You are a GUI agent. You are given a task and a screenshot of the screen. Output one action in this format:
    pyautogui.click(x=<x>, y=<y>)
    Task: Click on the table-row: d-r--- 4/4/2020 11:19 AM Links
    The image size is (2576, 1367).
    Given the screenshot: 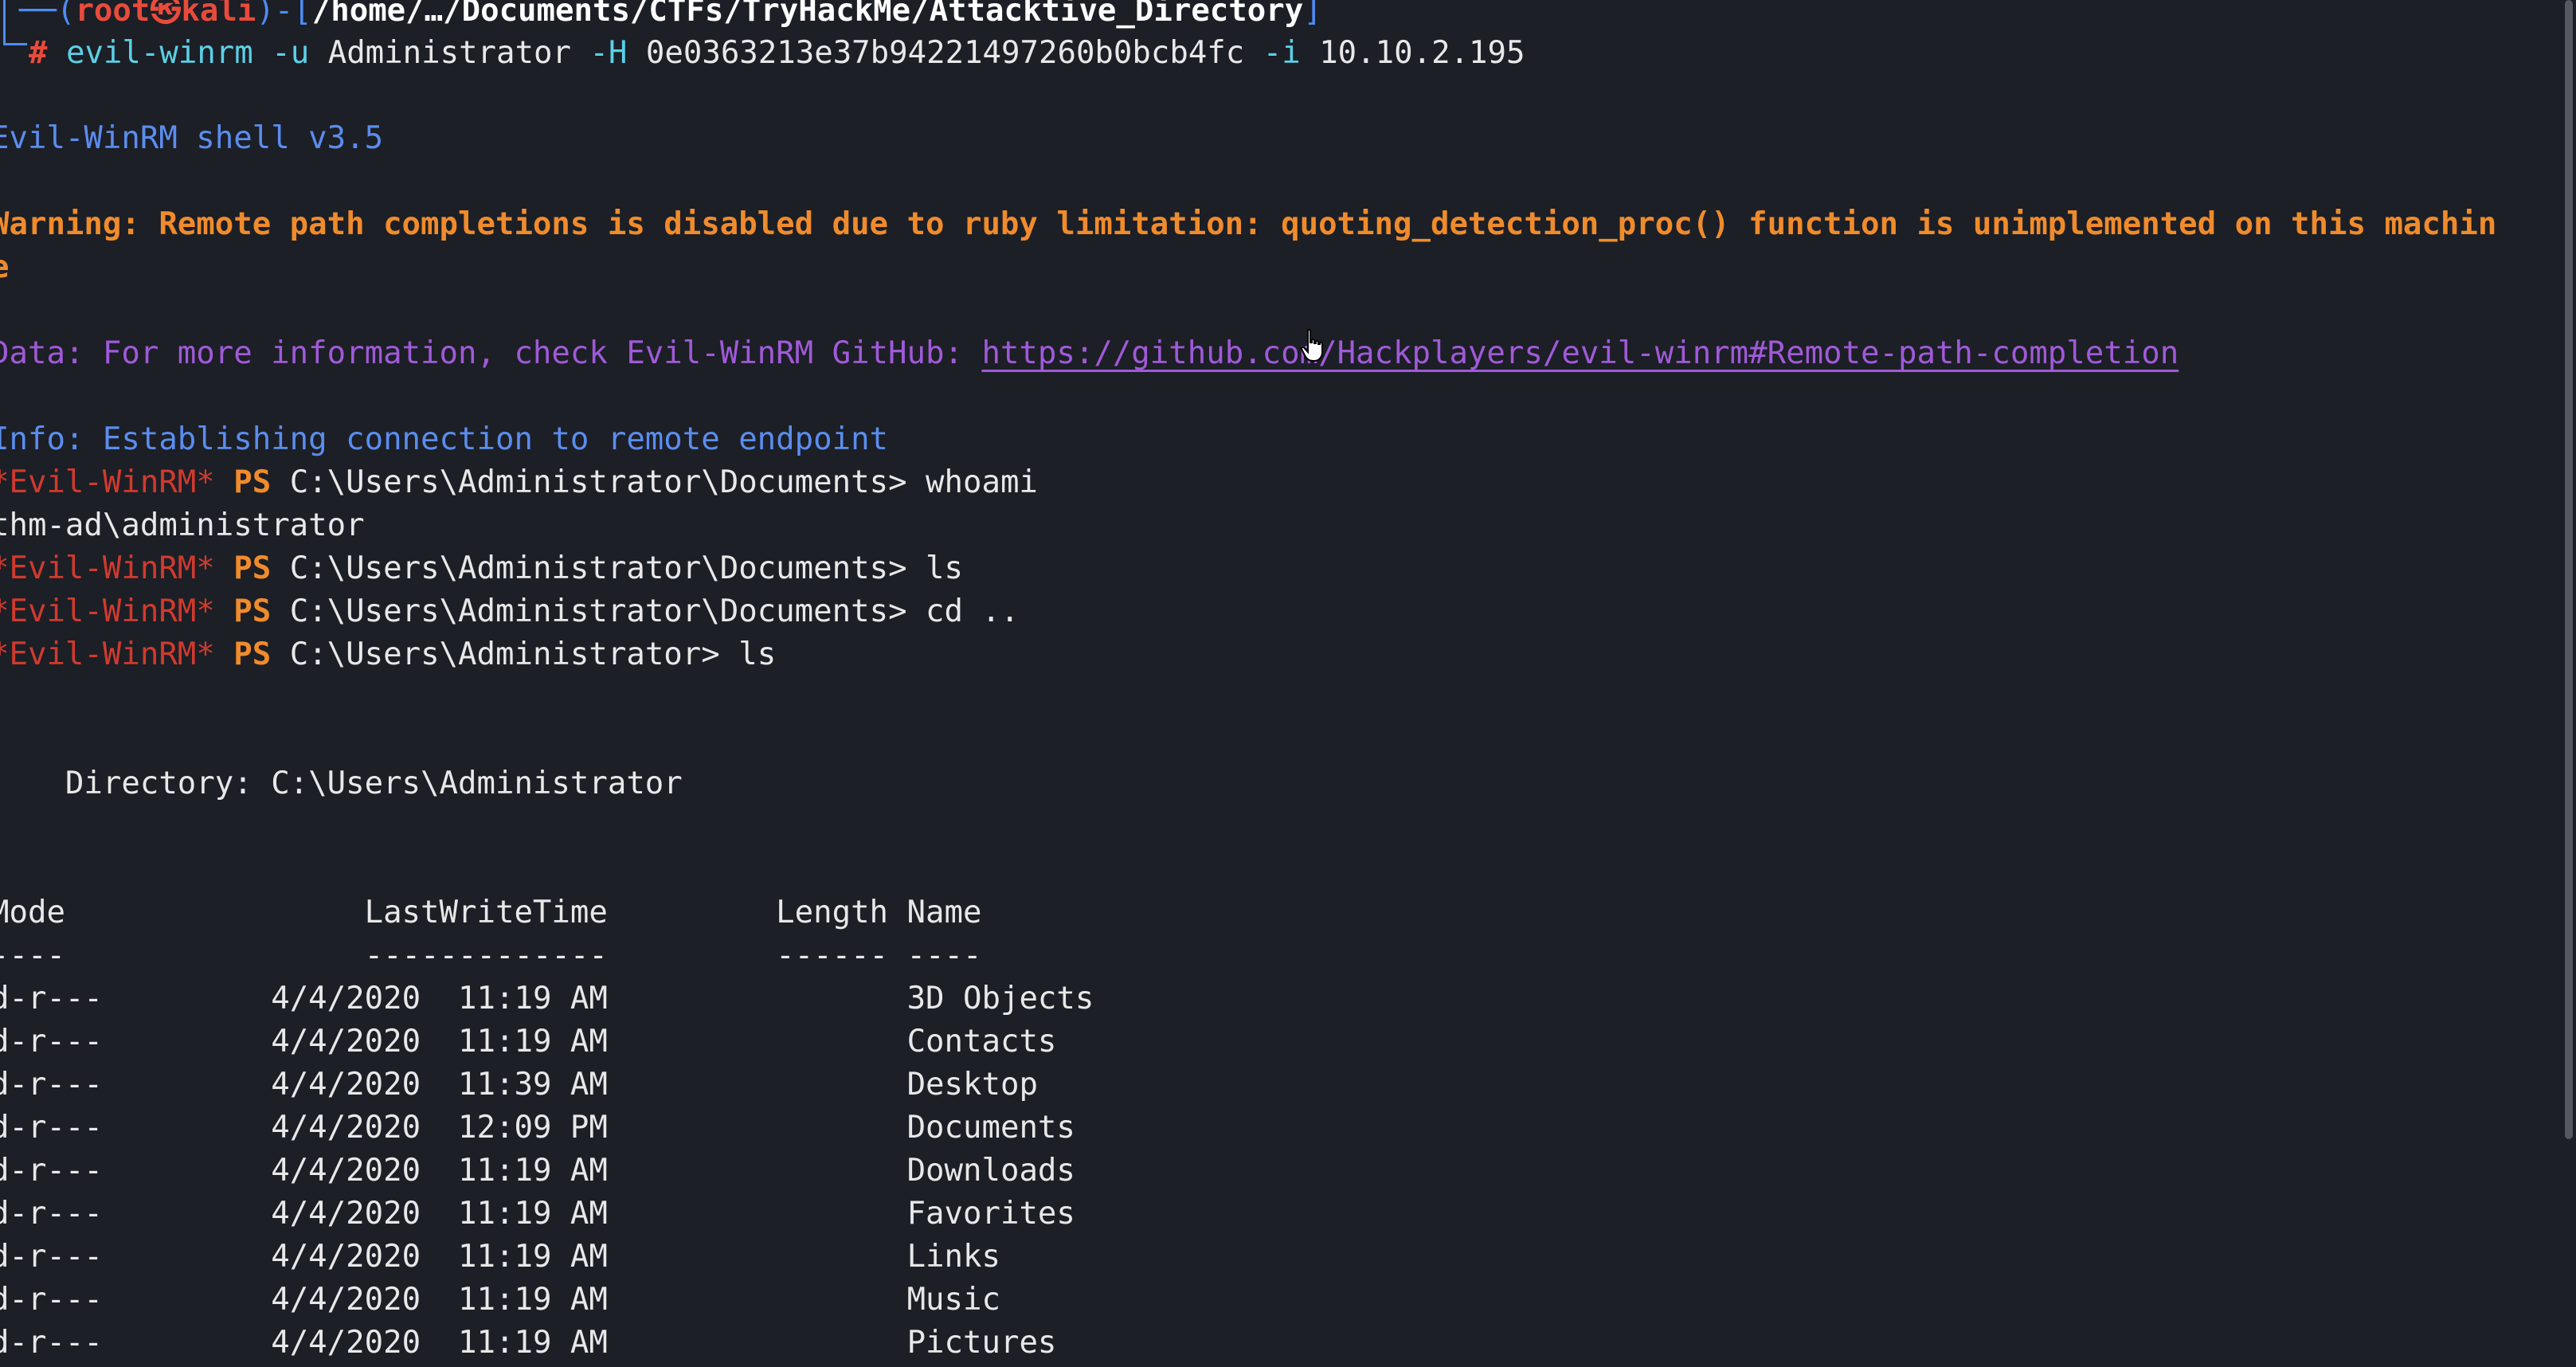 What is the action you would take?
    pyautogui.click(x=500, y=1257)
    